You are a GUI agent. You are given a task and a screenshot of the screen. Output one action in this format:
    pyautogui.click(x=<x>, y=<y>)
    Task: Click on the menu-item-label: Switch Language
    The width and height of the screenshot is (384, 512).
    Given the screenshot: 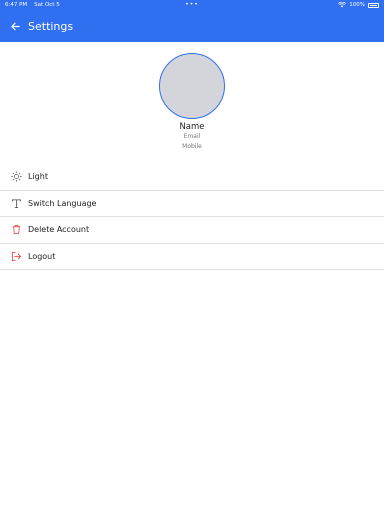 What is the action you would take?
    pyautogui.click(x=62, y=203)
    